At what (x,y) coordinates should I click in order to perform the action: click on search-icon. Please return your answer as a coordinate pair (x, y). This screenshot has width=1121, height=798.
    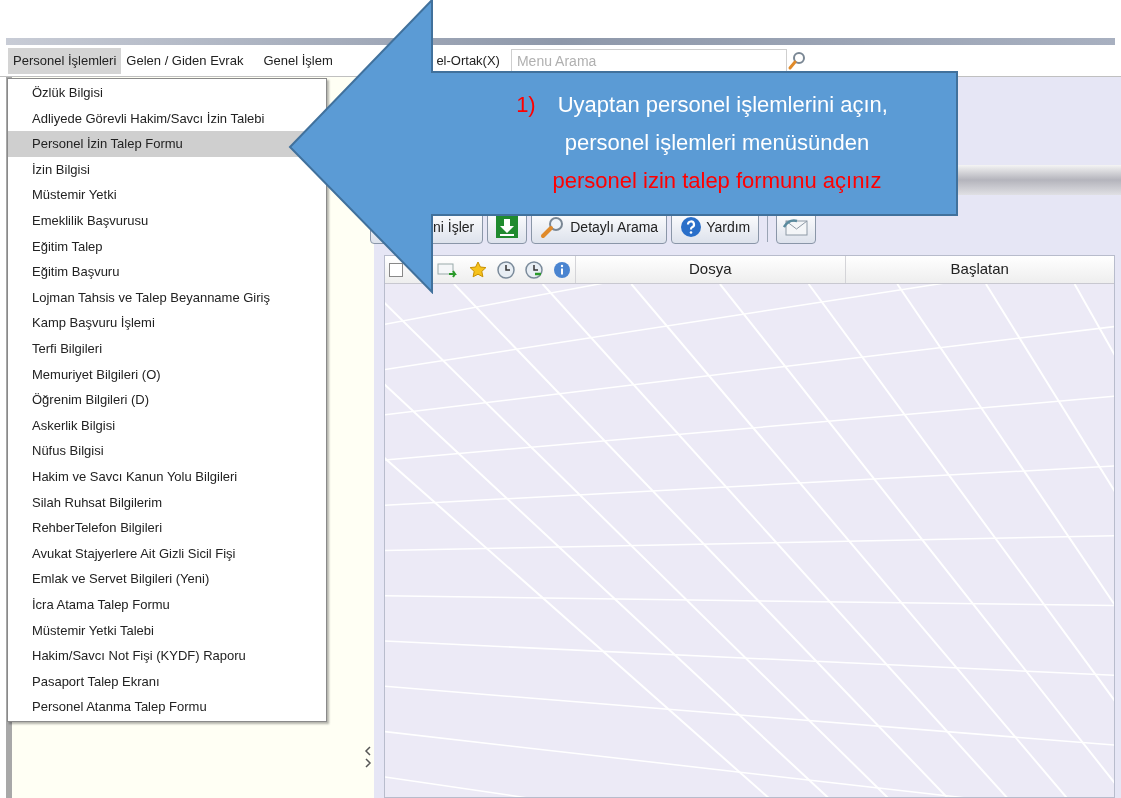
    Looking at the image, I should click on (796, 60).